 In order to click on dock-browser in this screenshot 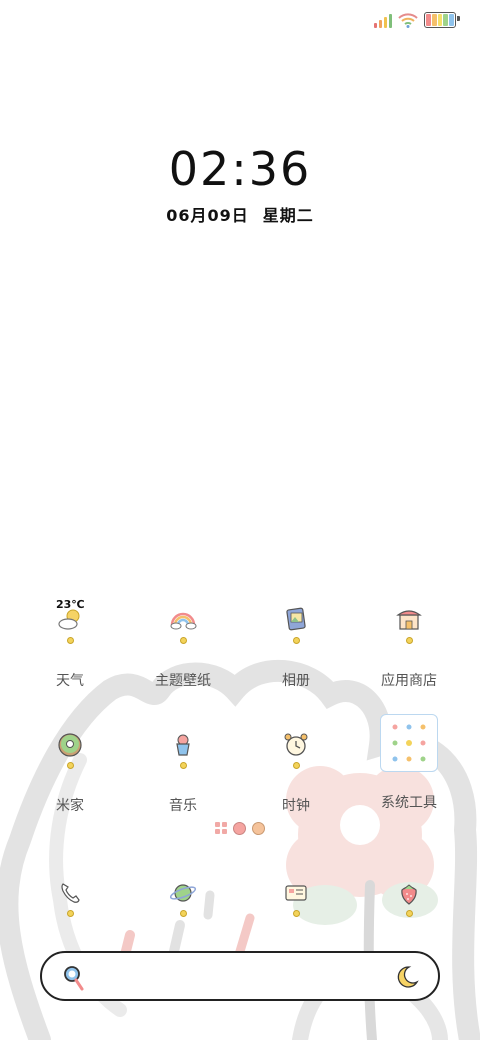, I will do `click(183, 897)`.